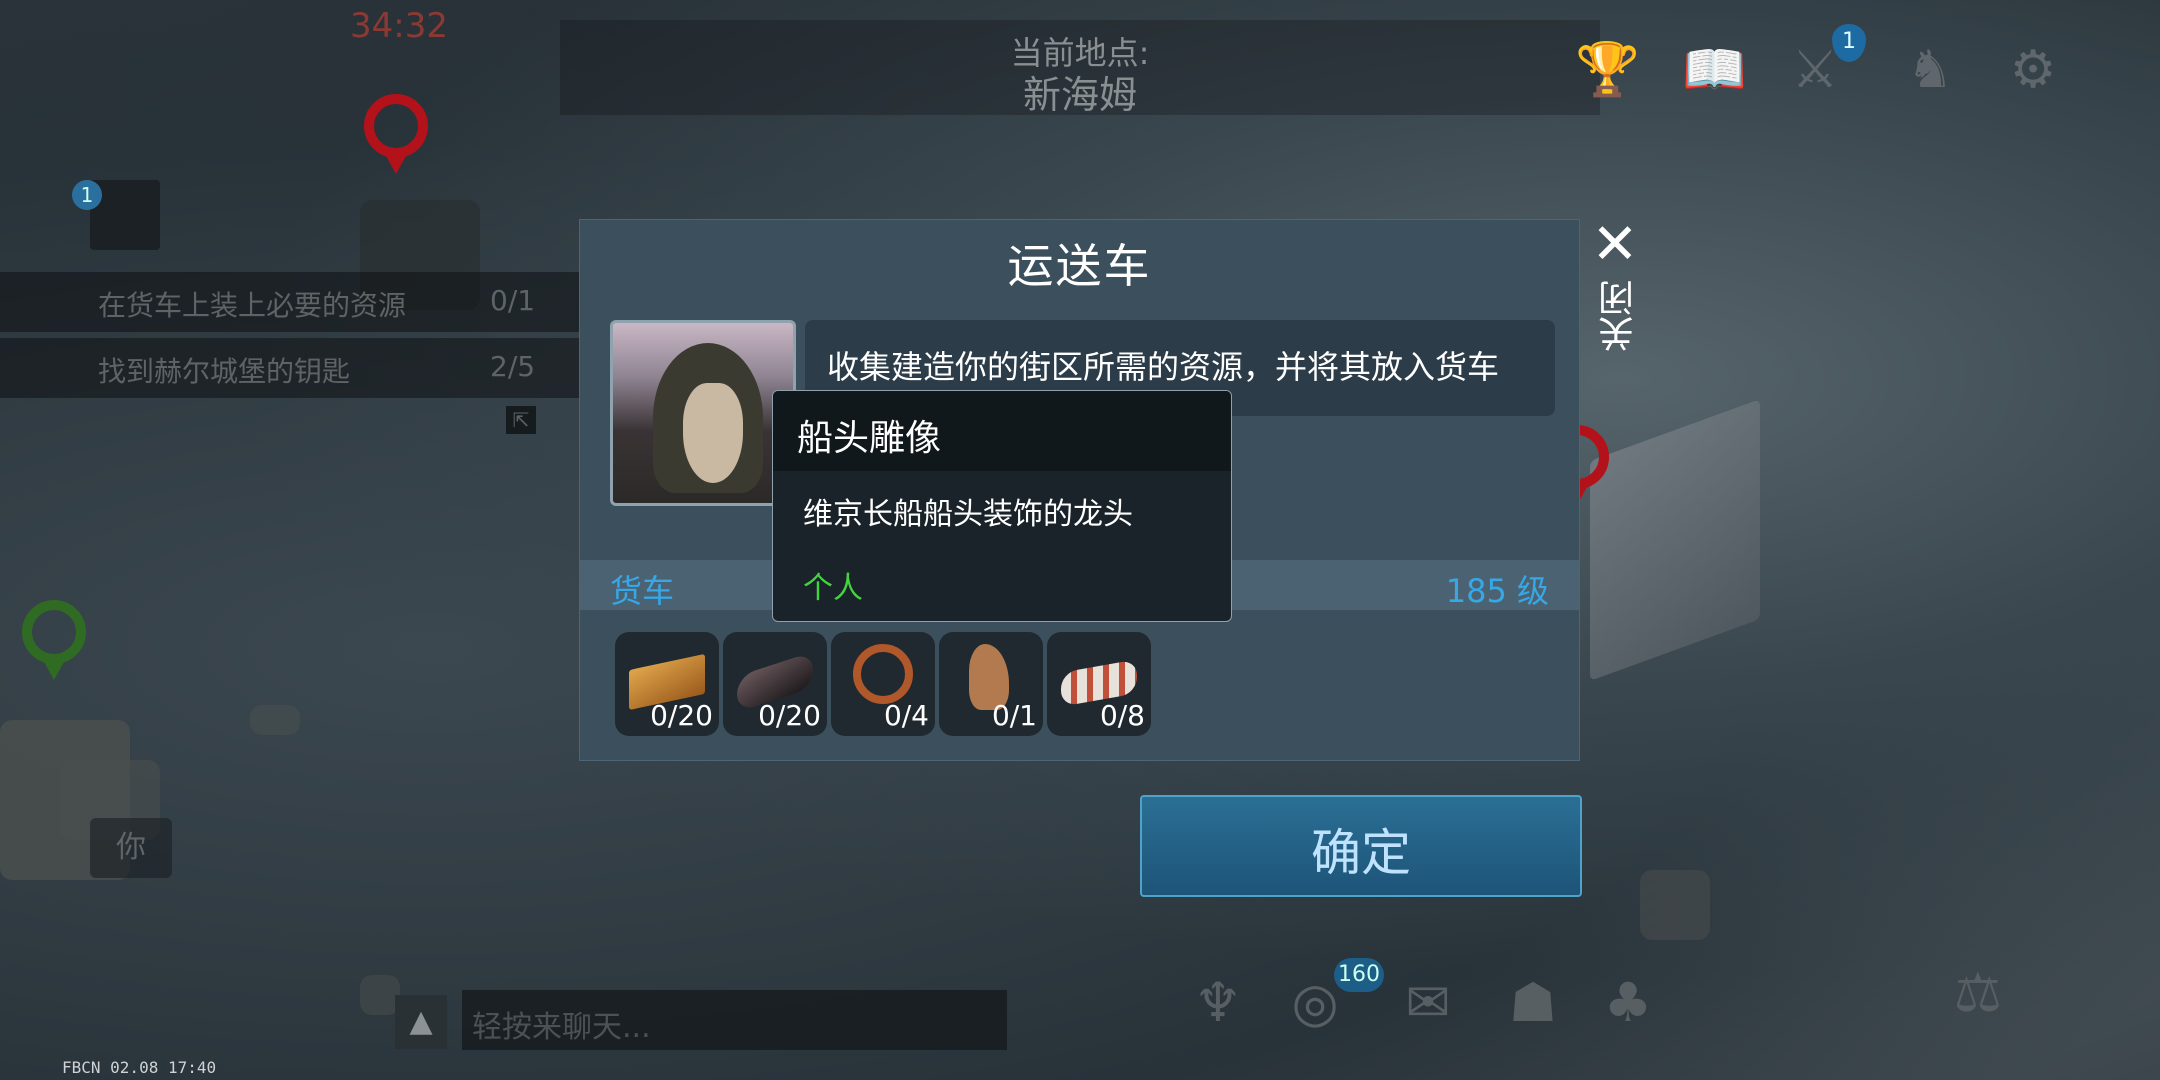 Image resolution: width=2160 pixels, height=1080 pixels. Describe the element at coordinates (1533, 1003) in the screenshot. I see `warrior-icon: ☗` at that location.